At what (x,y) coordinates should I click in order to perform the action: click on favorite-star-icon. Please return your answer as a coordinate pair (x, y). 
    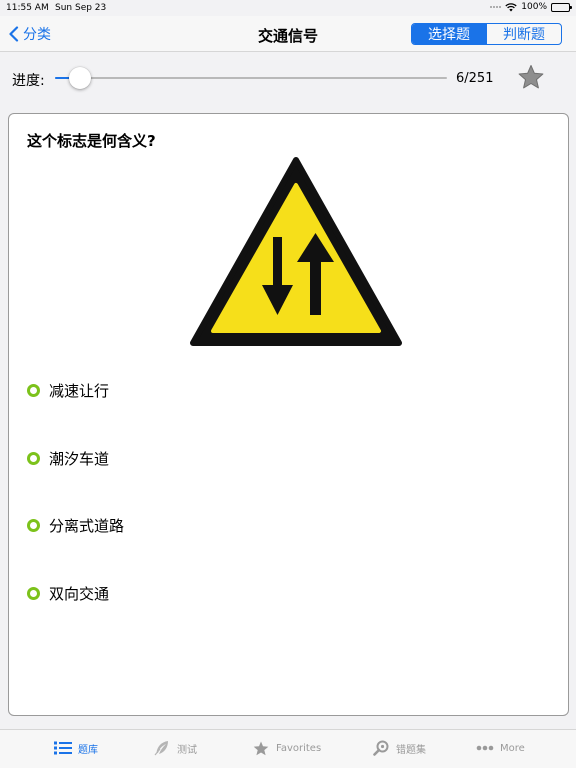
    Looking at the image, I should click on (531, 77).